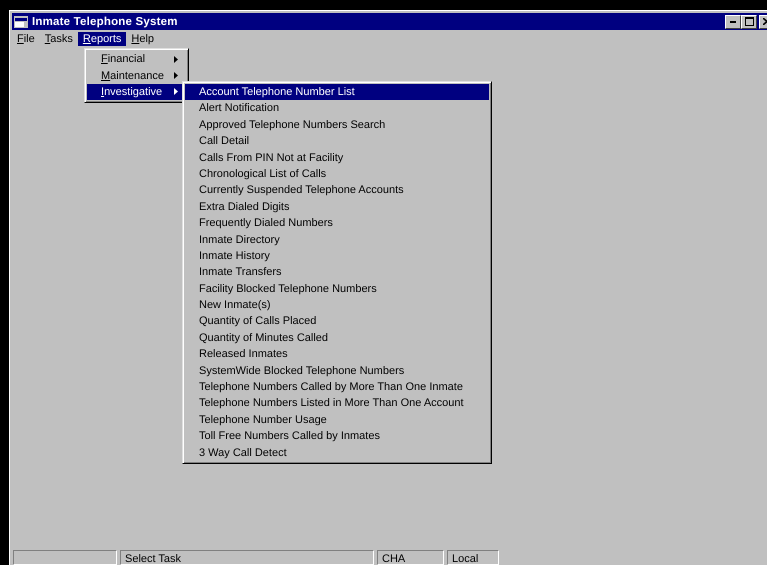 Image resolution: width=767 pixels, height=565 pixels. Describe the element at coordinates (337, 436) in the screenshot. I see `menu-item: Toll Free Numbers Called by Inmates` at that location.